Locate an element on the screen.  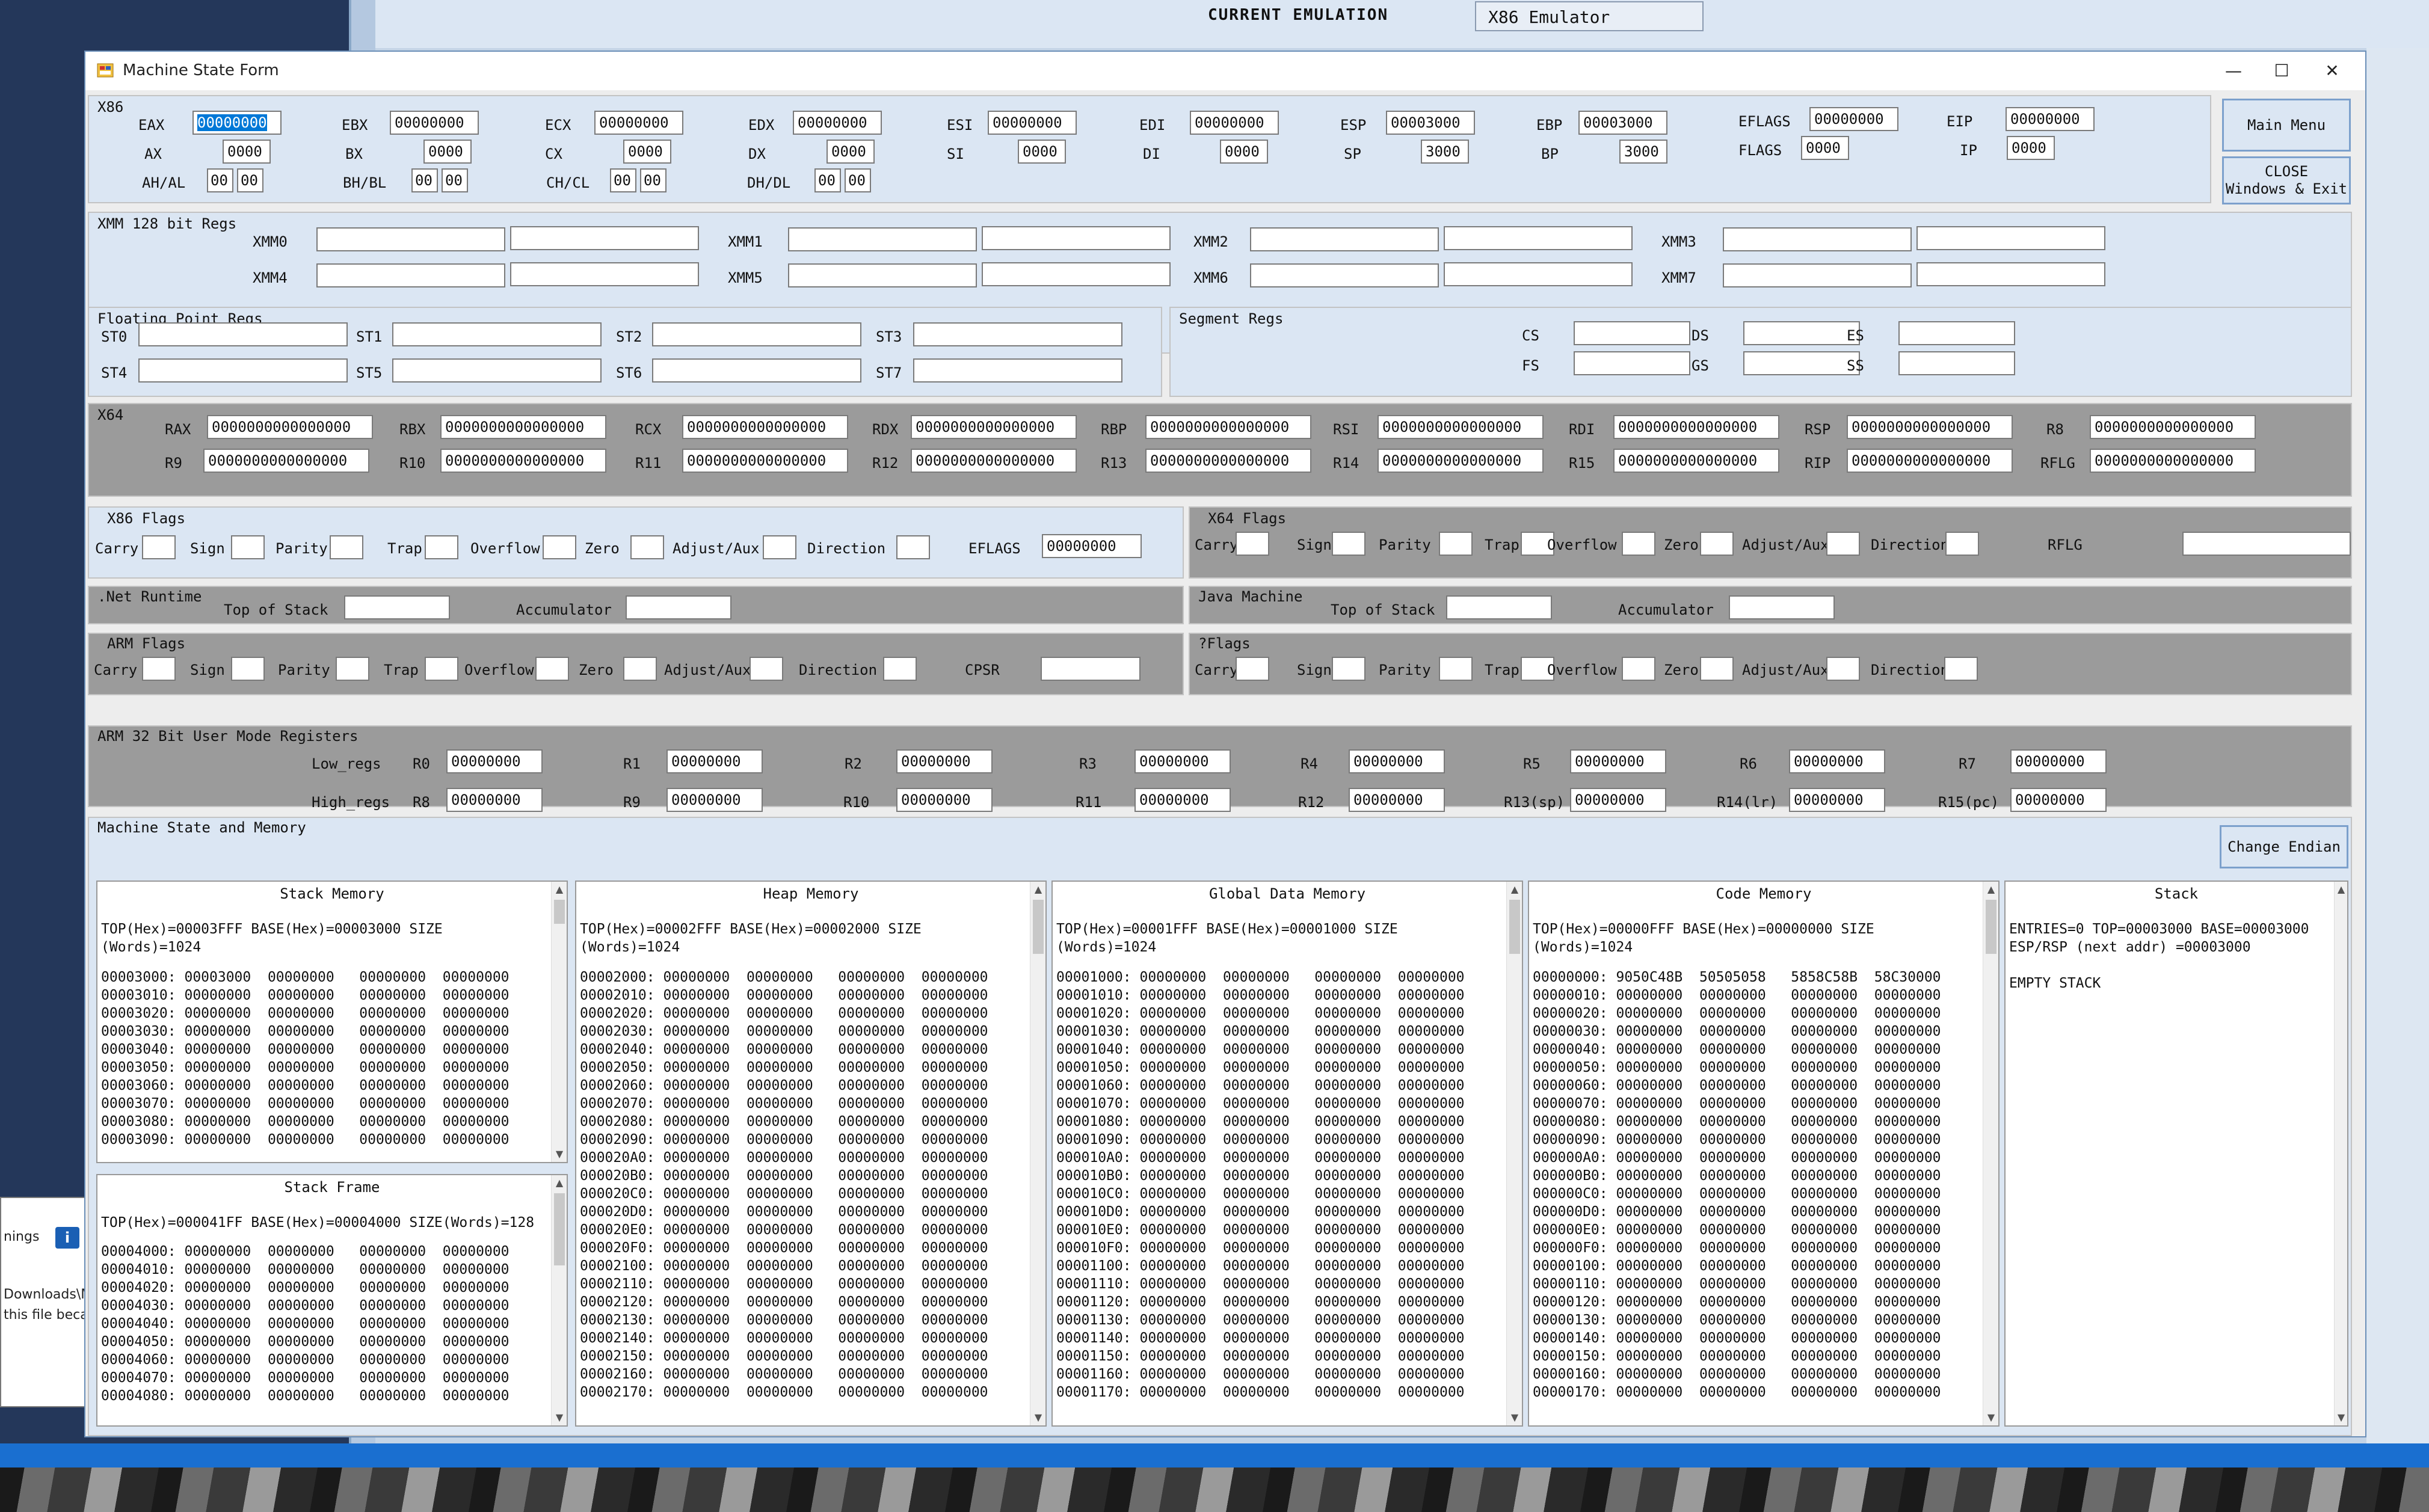
current-emulation-field: X86 Emulator is located at coordinates (1589, 16).